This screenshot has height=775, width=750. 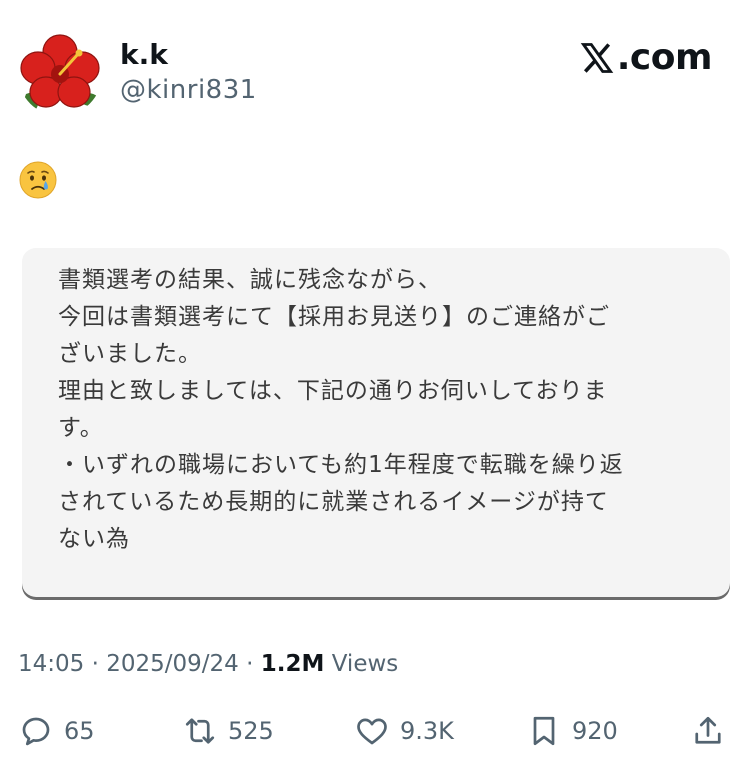 I want to click on image-text-line: ない為, so click(x=94, y=539).